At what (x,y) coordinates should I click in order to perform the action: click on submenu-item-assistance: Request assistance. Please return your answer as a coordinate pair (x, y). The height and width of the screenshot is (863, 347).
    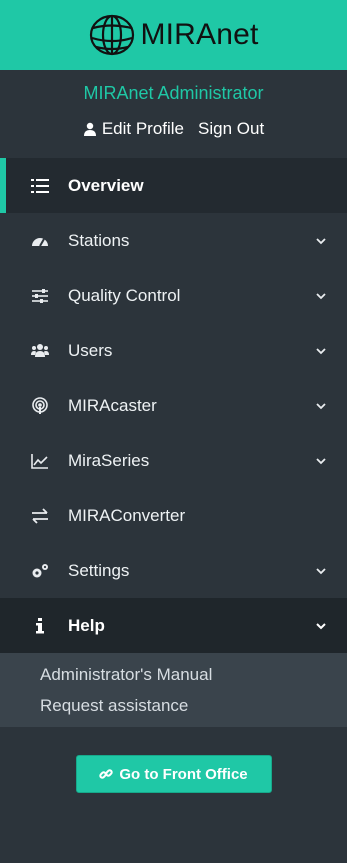
    Looking at the image, I should click on (173, 705).